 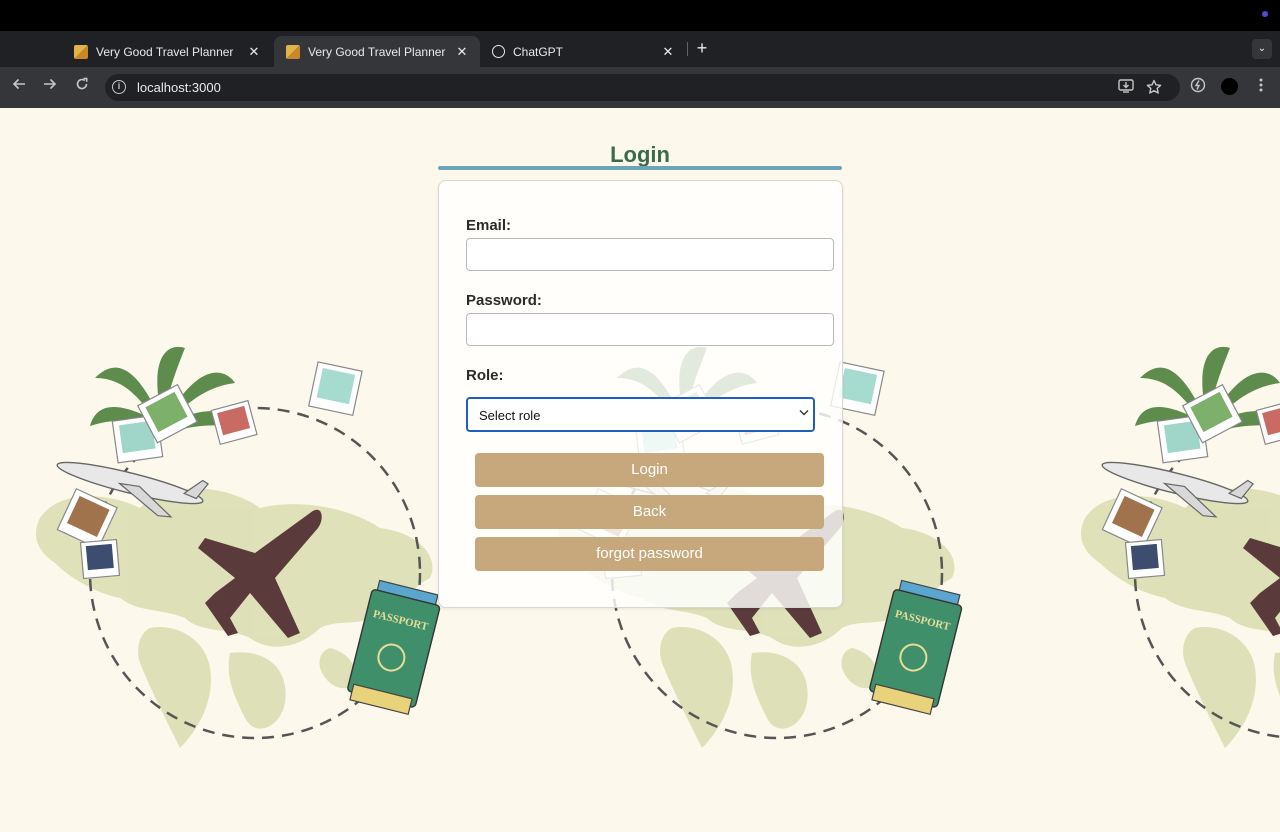 I want to click on role-label: Role:, so click(x=485, y=375).